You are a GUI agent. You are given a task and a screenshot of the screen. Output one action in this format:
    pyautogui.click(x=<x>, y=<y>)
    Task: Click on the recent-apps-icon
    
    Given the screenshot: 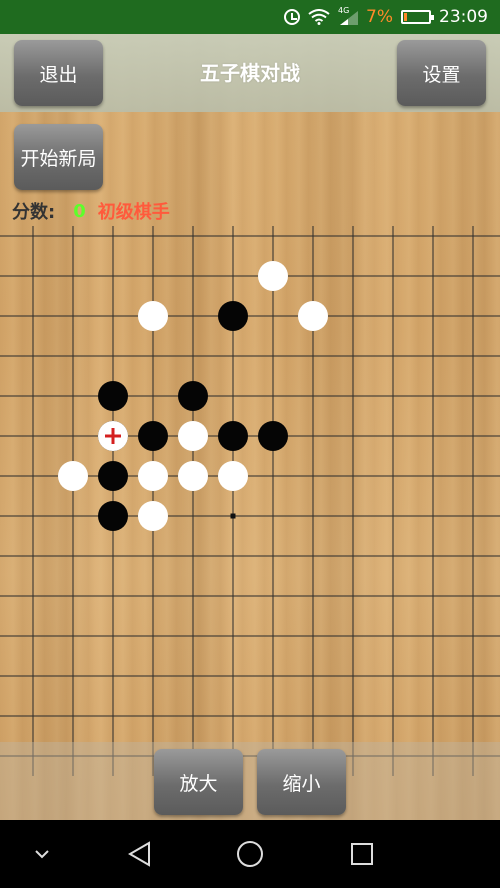 What is the action you would take?
    pyautogui.click(x=362, y=854)
    